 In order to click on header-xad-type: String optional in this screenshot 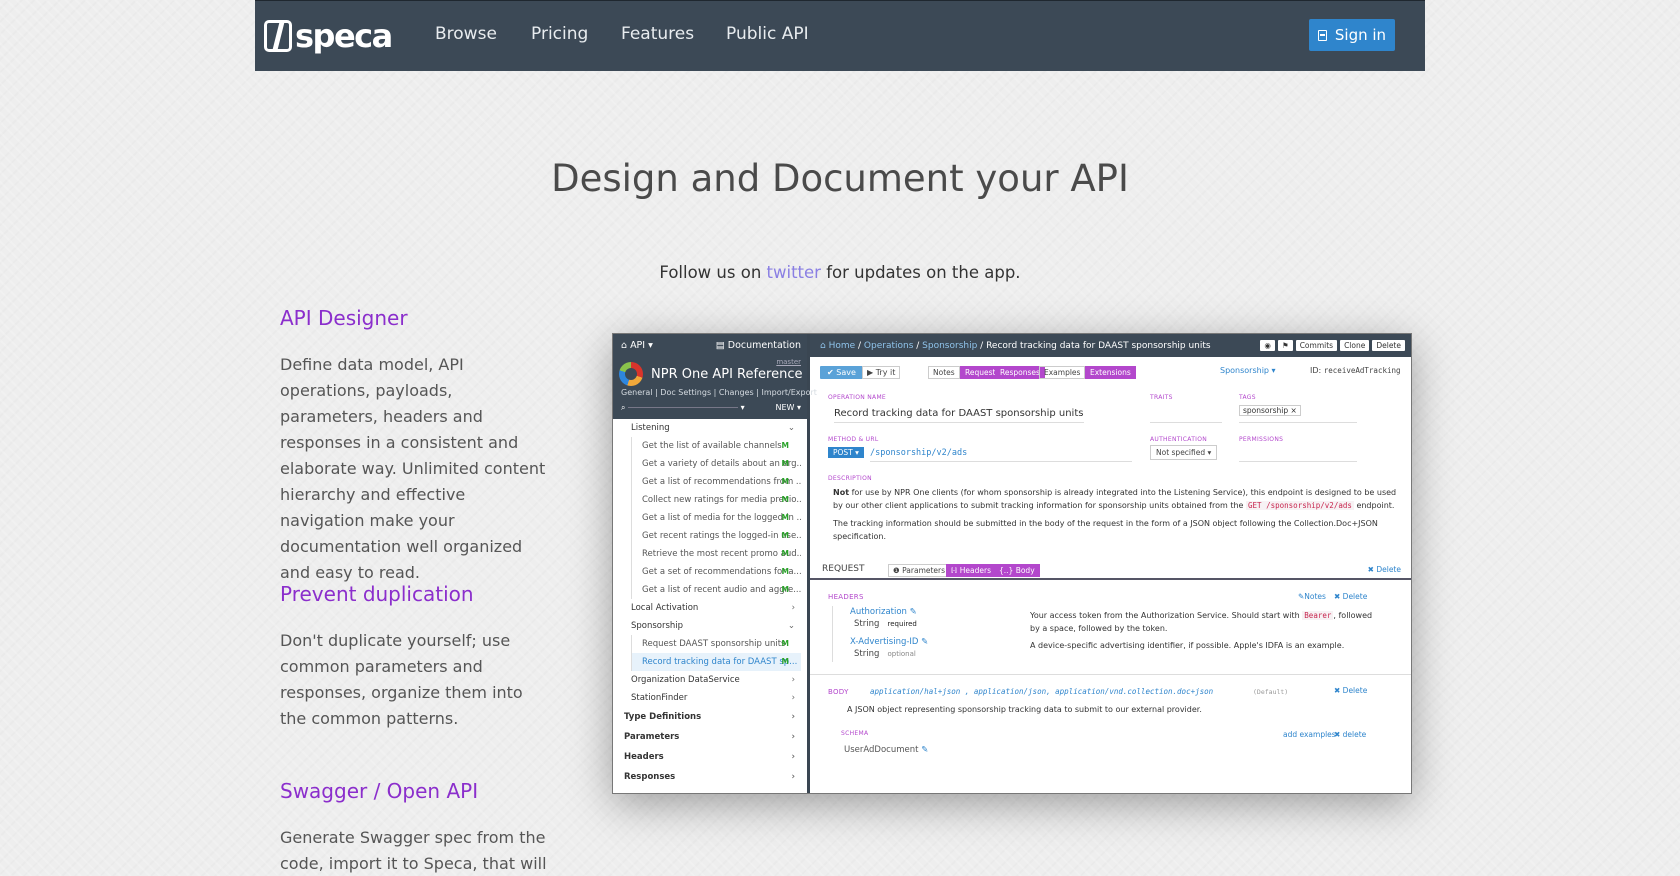, I will do `click(885, 654)`.